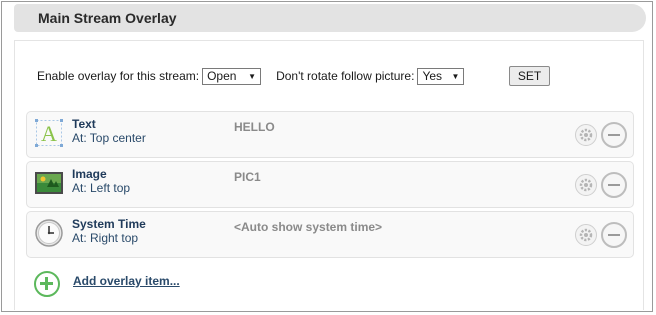 The image size is (656, 315). What do you see at coordinates (84, 124) in the screenshot?
I see `item-name: Text` at bounding box center [84, 124].